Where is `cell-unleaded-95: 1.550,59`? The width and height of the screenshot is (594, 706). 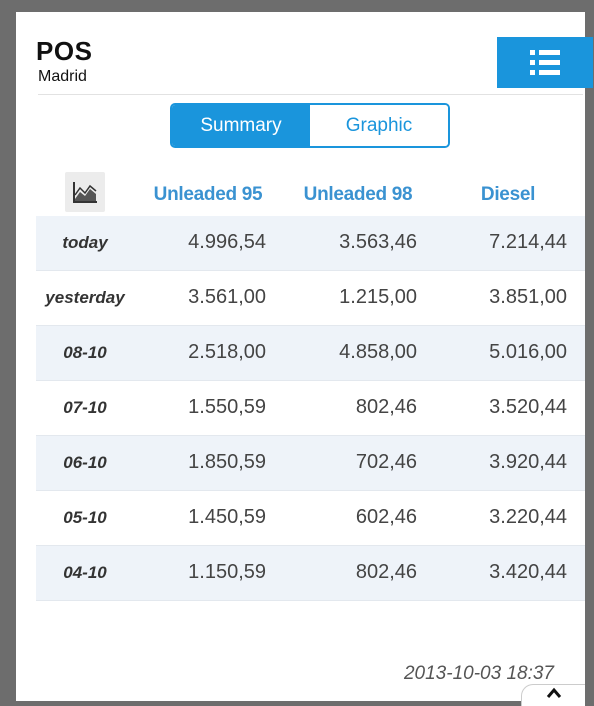
cell-unleaded-95: 1.550,59 is located at coordinates (227, 407).